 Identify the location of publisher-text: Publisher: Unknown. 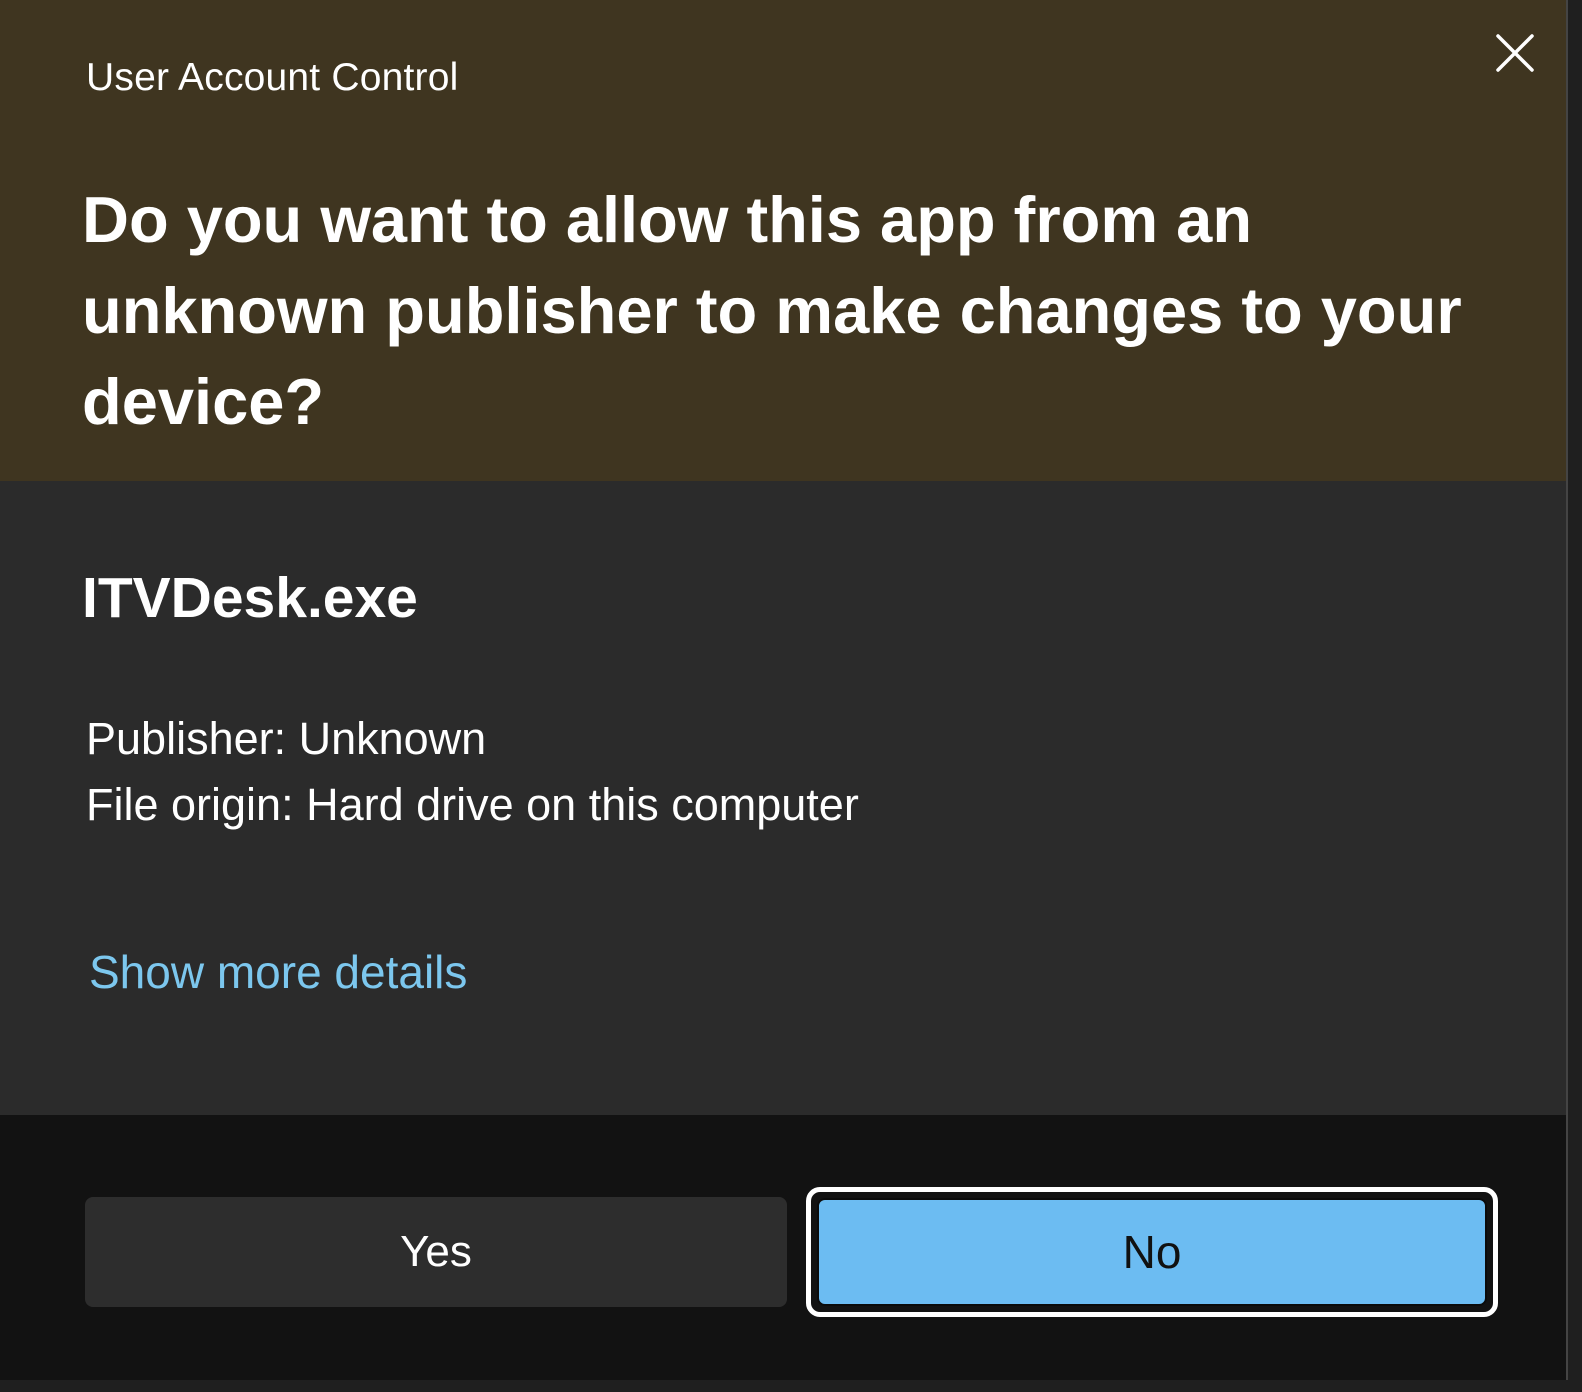
(286, 738).